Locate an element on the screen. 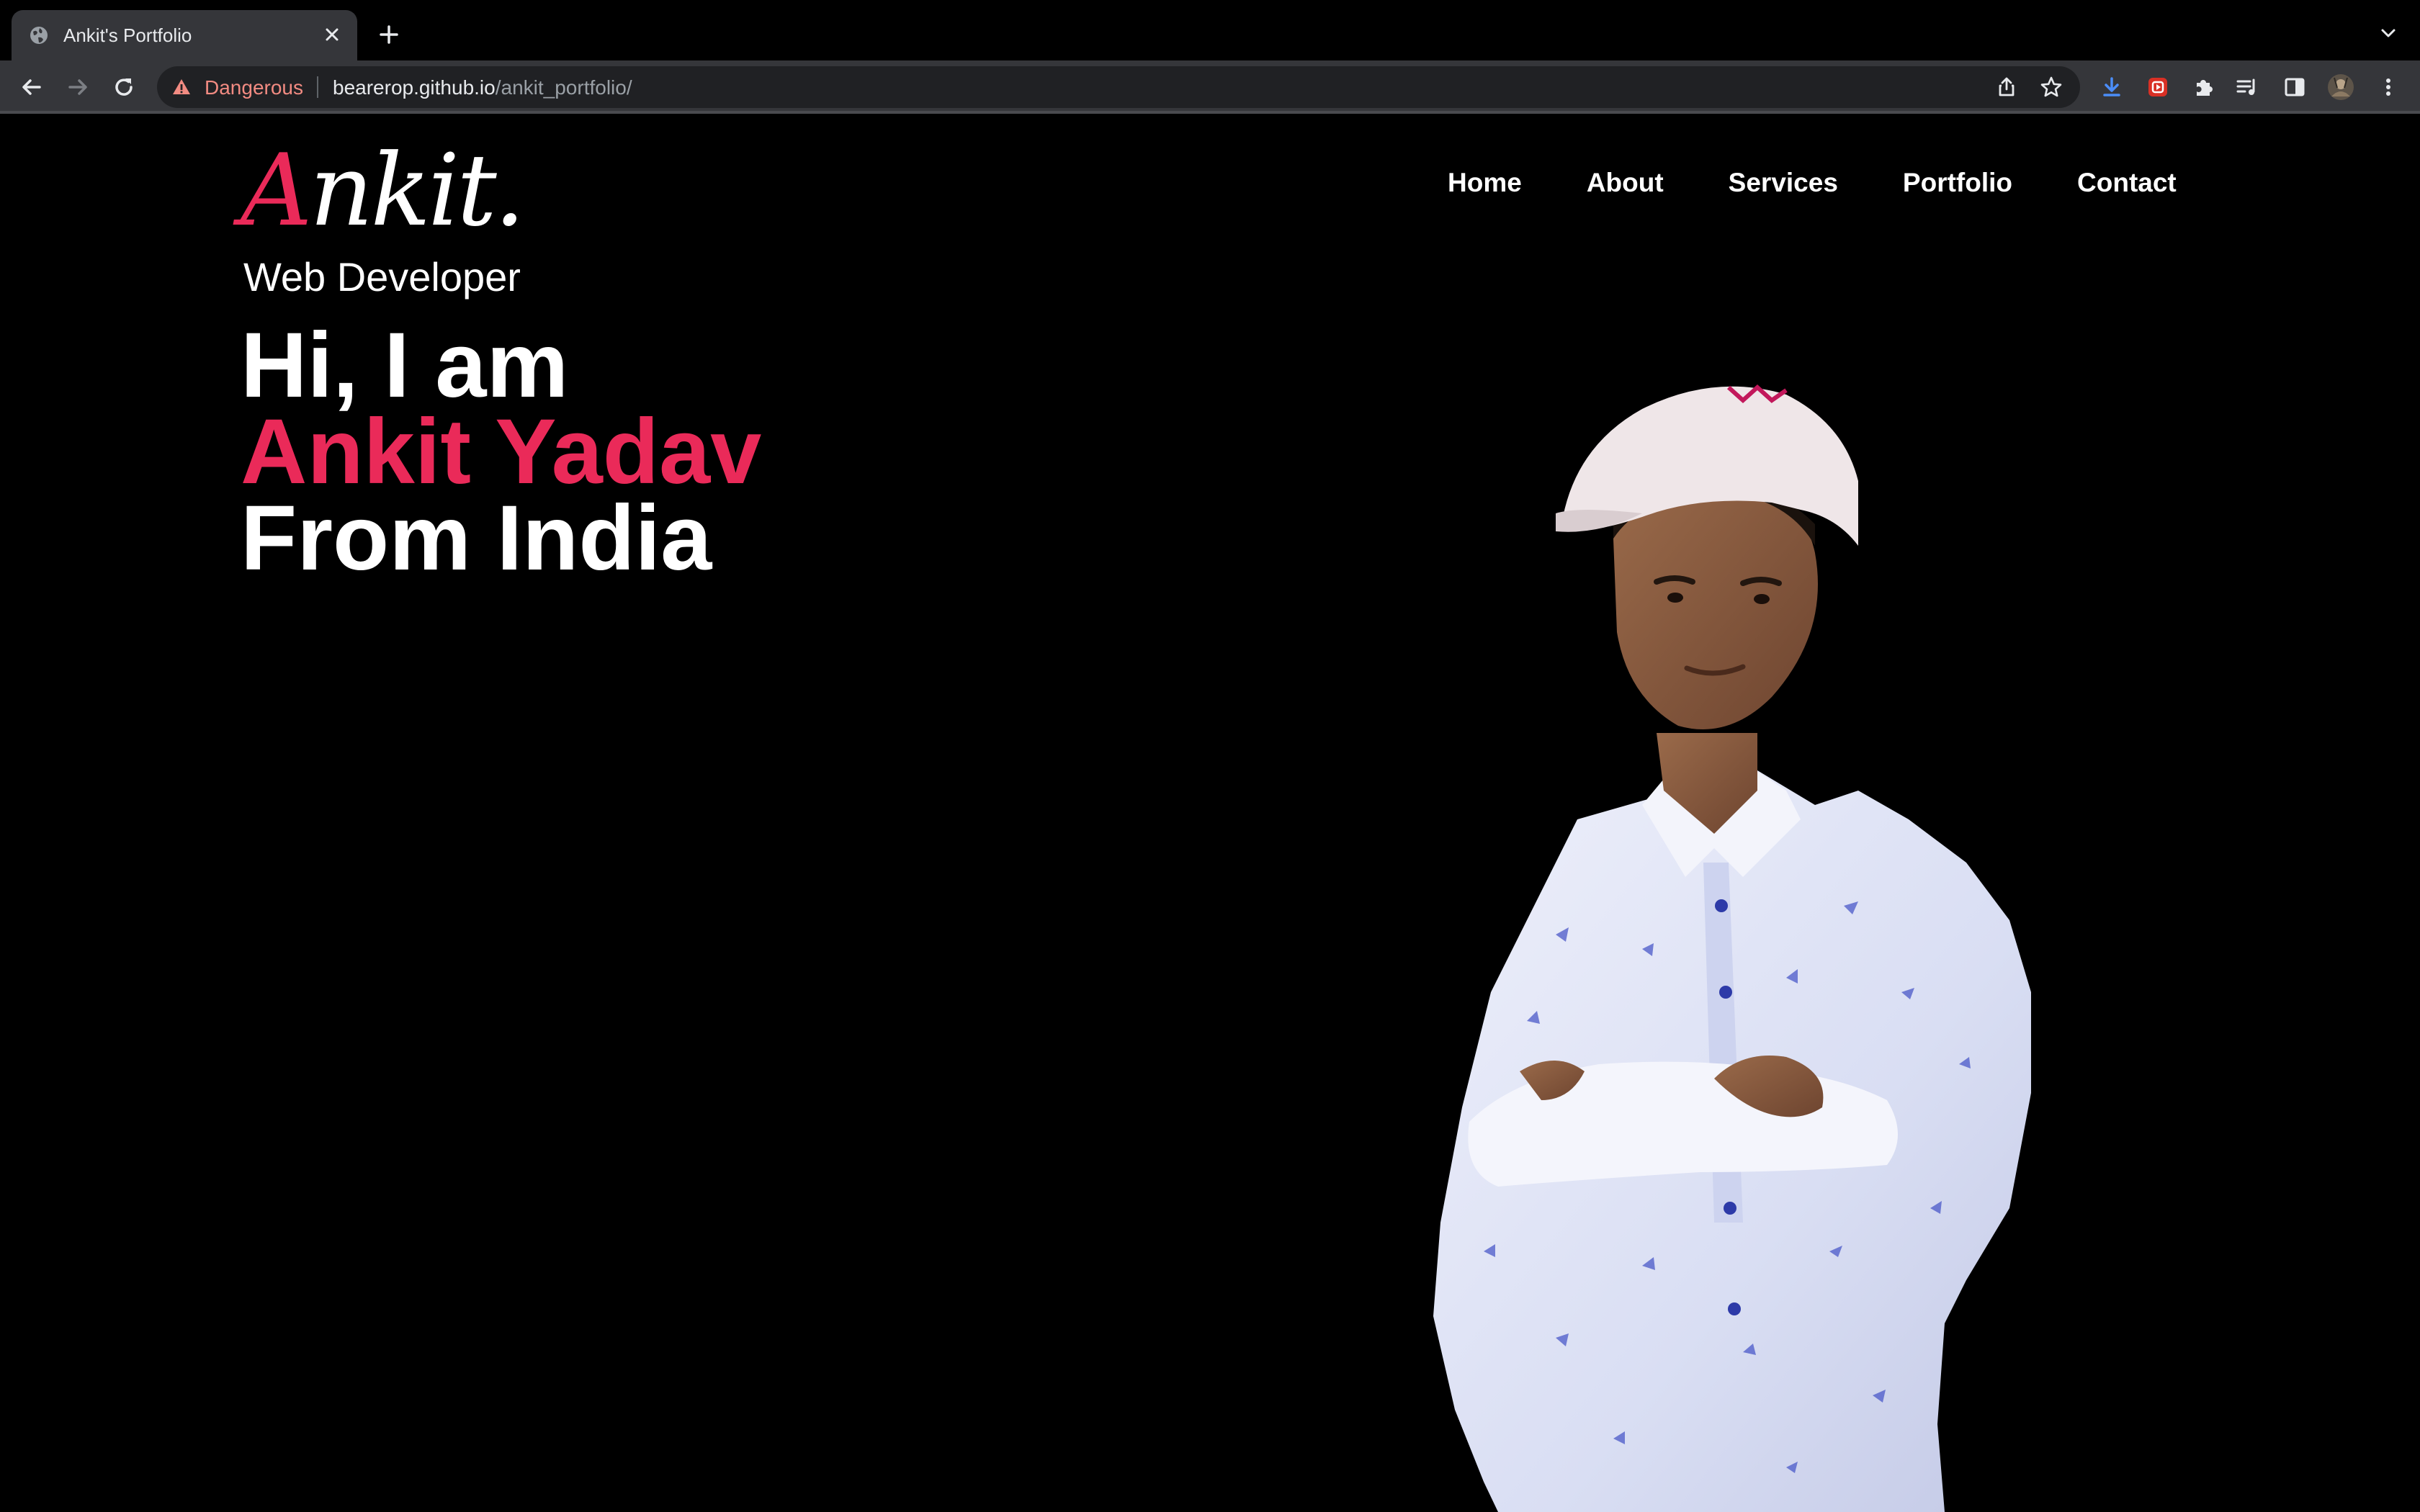  forward-arrow-icon is located at coordinates (77, 87).